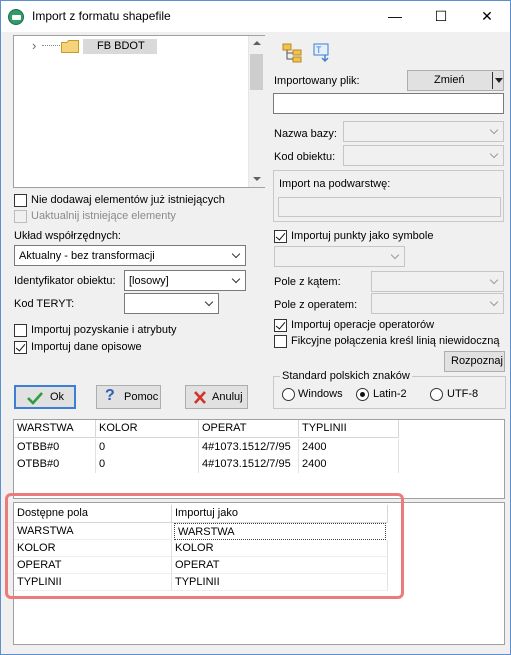  What do you see at coordinates (441, 16) in the screenshot?
I see `maximize-button: ☐` at bounding box center [441, 16].